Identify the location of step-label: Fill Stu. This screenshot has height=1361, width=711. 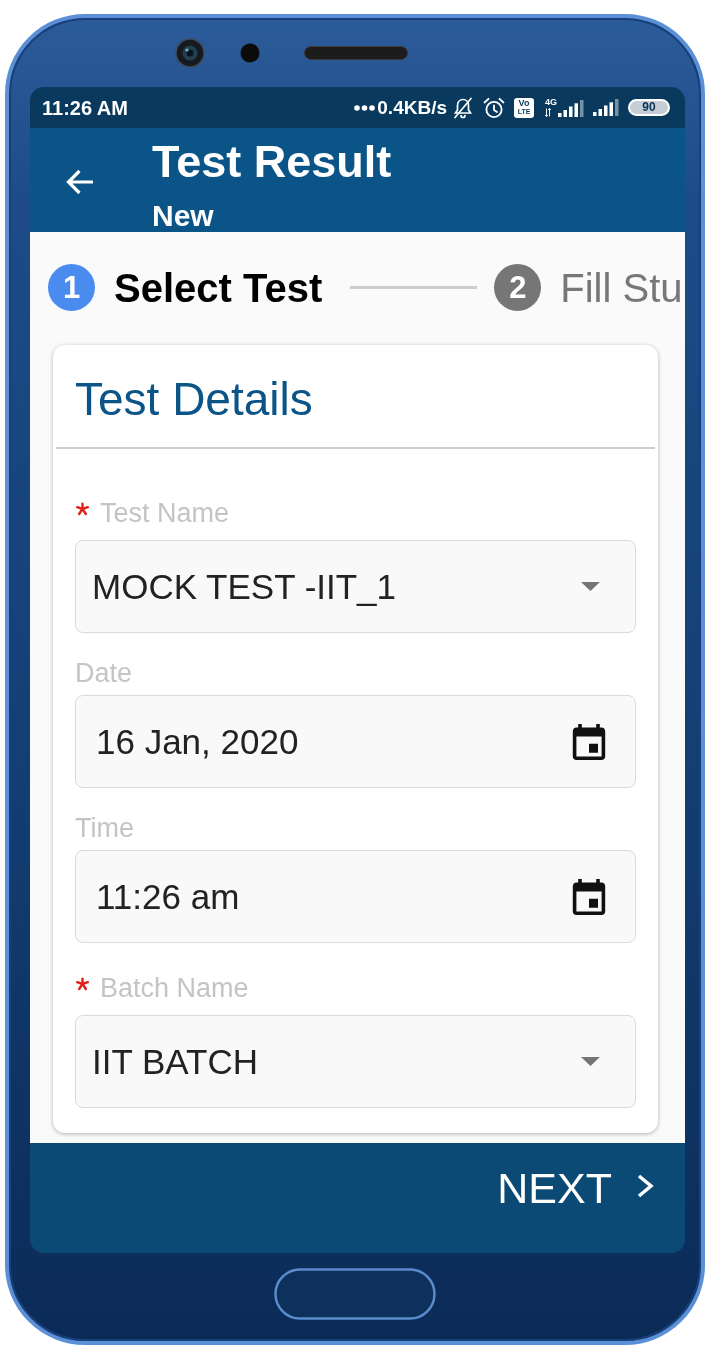
(621, 288).